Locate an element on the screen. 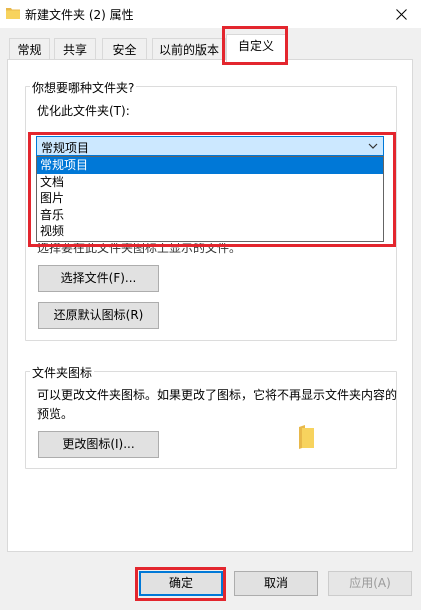  tab-previous-versions: 以前的版本 is located at coordinates (189, 49).